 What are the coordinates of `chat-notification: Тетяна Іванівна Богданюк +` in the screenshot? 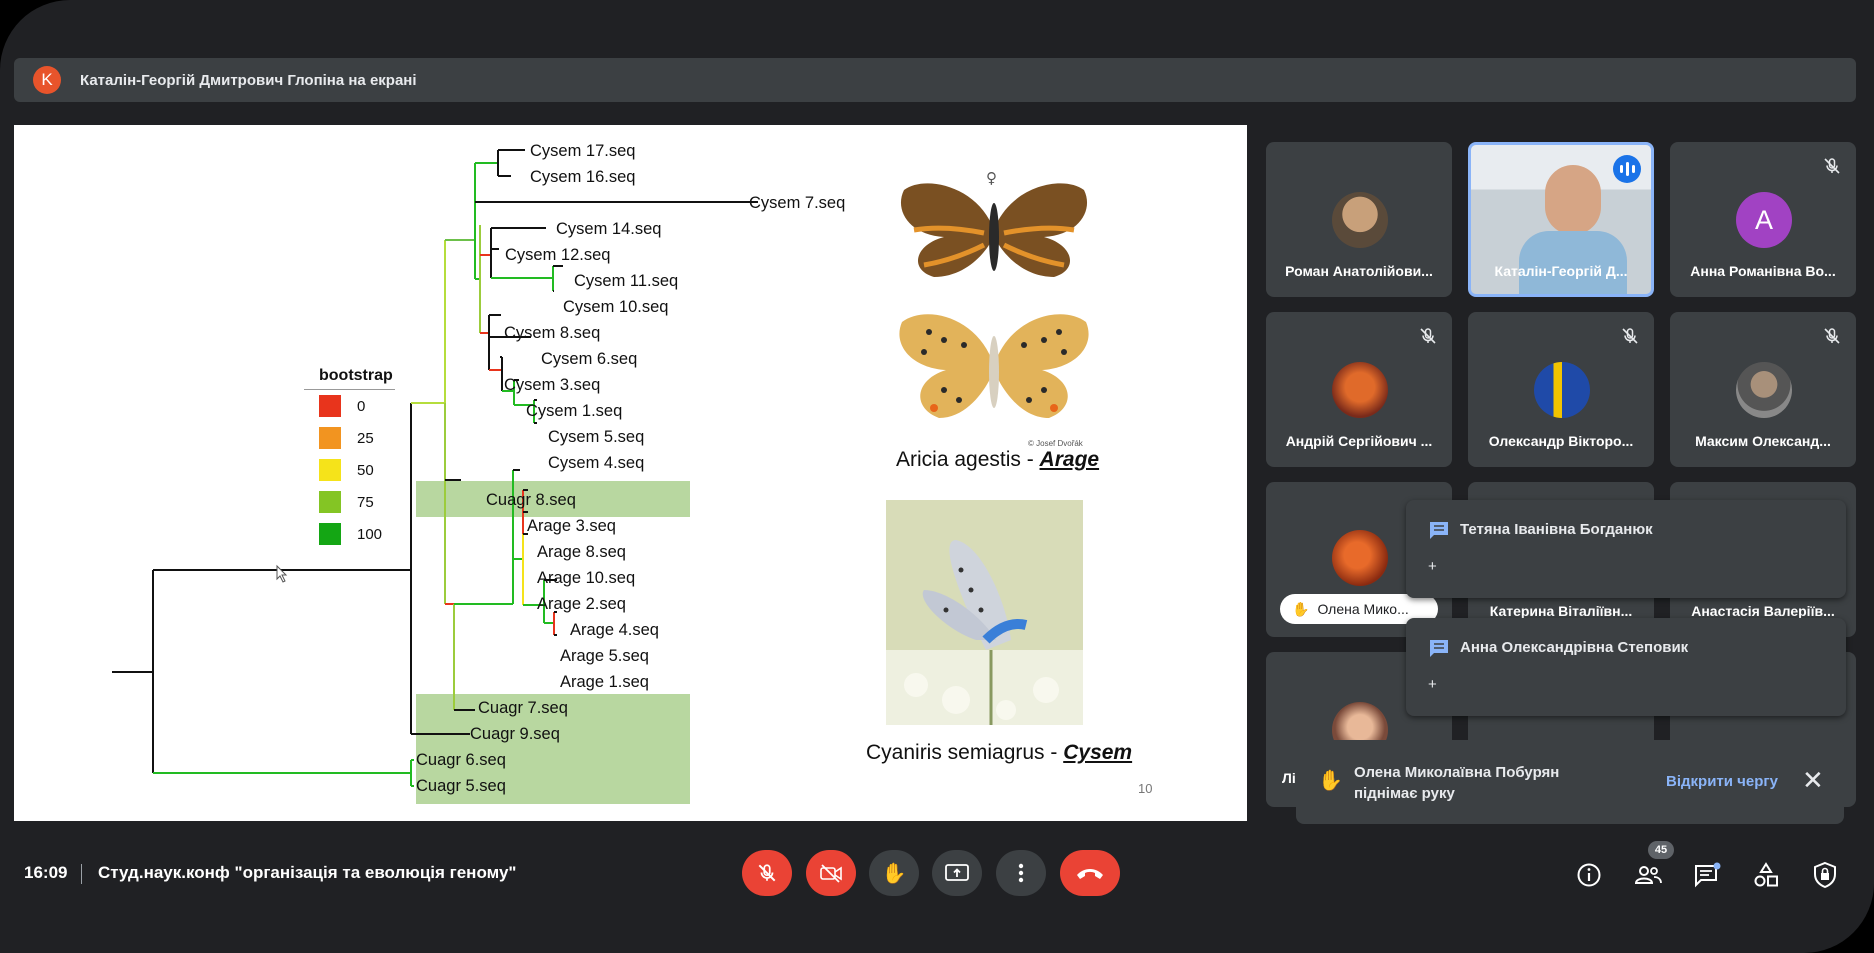 It's located at (1626, 549).